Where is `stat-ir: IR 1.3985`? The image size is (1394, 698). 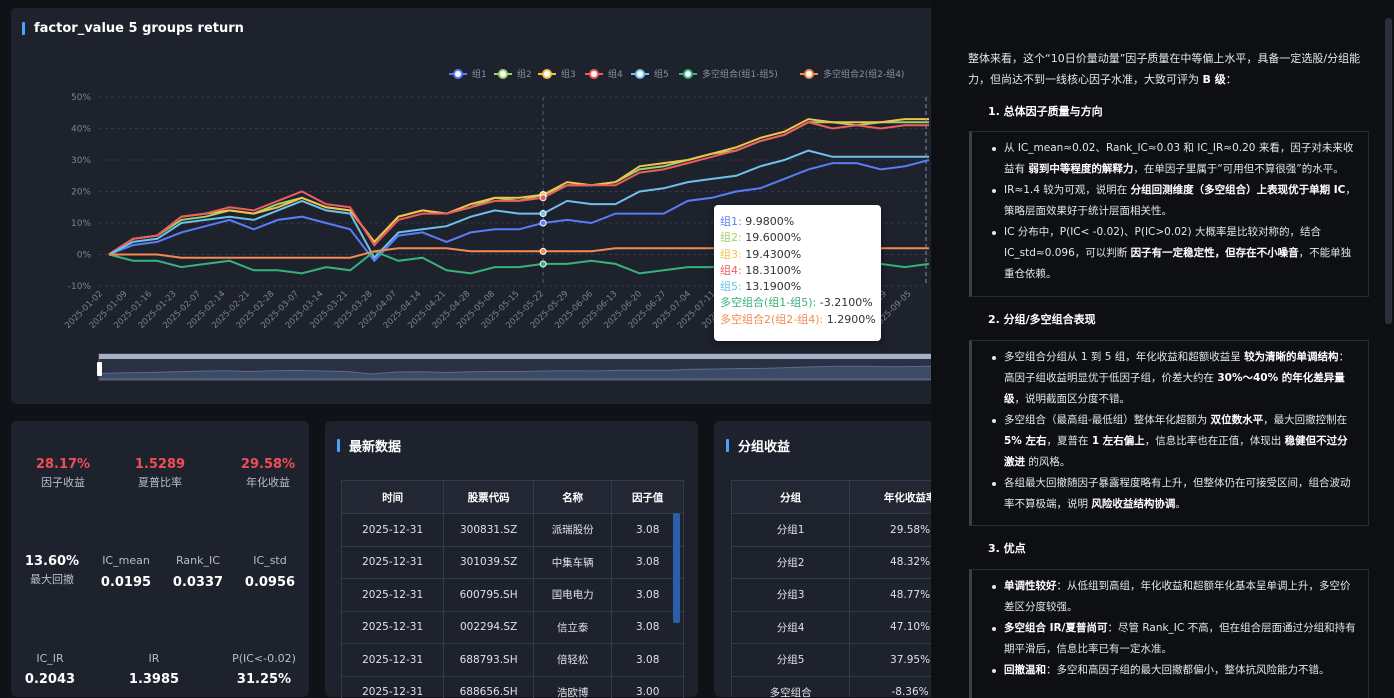 stat-ir: IR 1.3985 is located at coordinates (154, 669).